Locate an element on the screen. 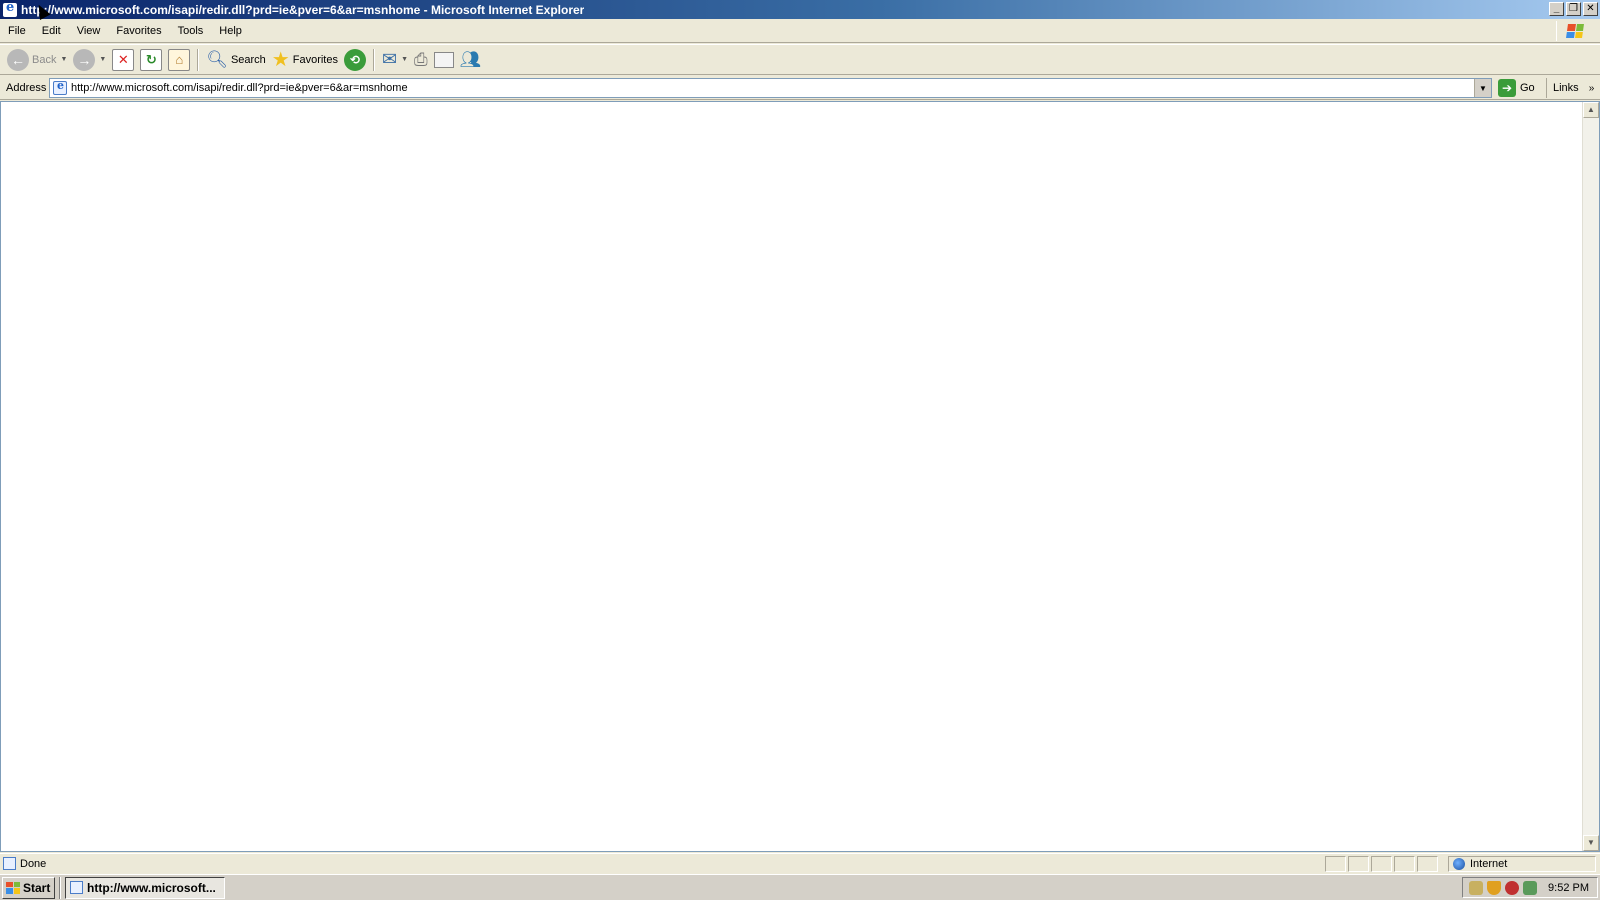 Image resolution: width=1600 pixels, height=900 pixels. scroll-down-button: ▼ is located at coordinates (1591, 843).